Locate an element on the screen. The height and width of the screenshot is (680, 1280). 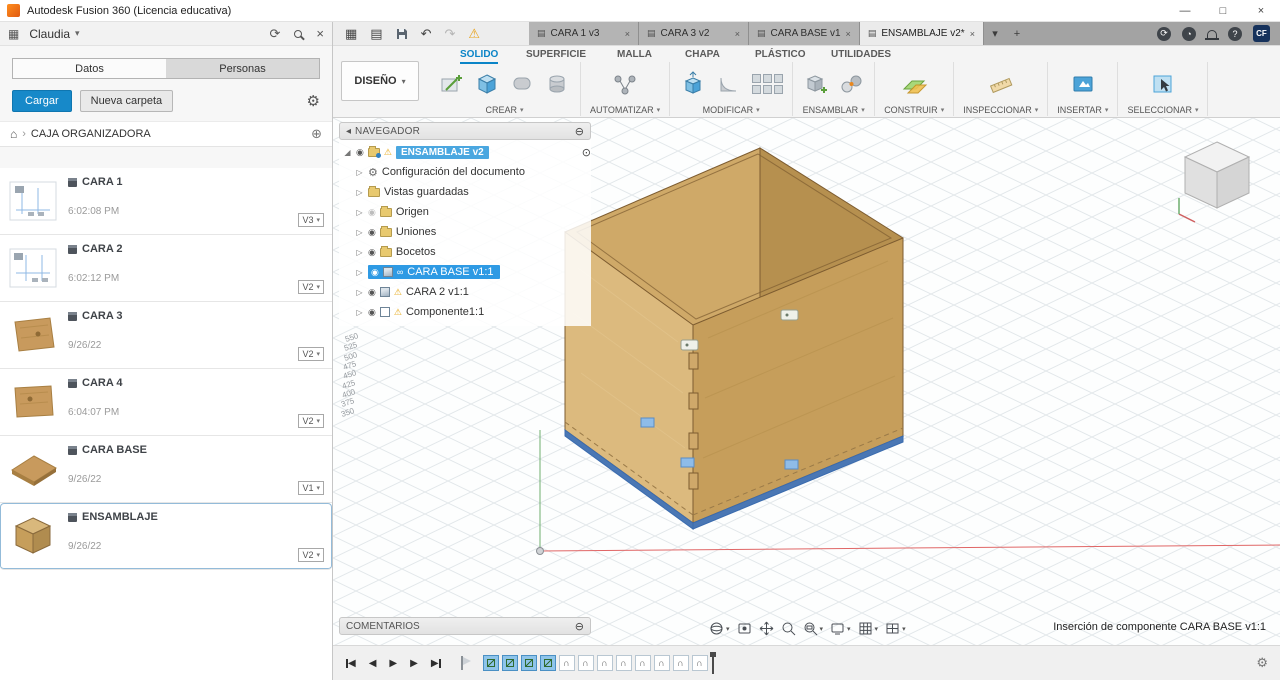
close-button: × is located at coordinates (1261, 10).